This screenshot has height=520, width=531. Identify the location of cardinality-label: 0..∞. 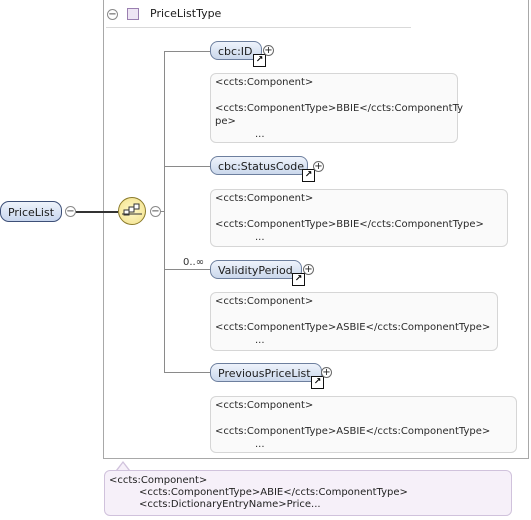
(194, 262).